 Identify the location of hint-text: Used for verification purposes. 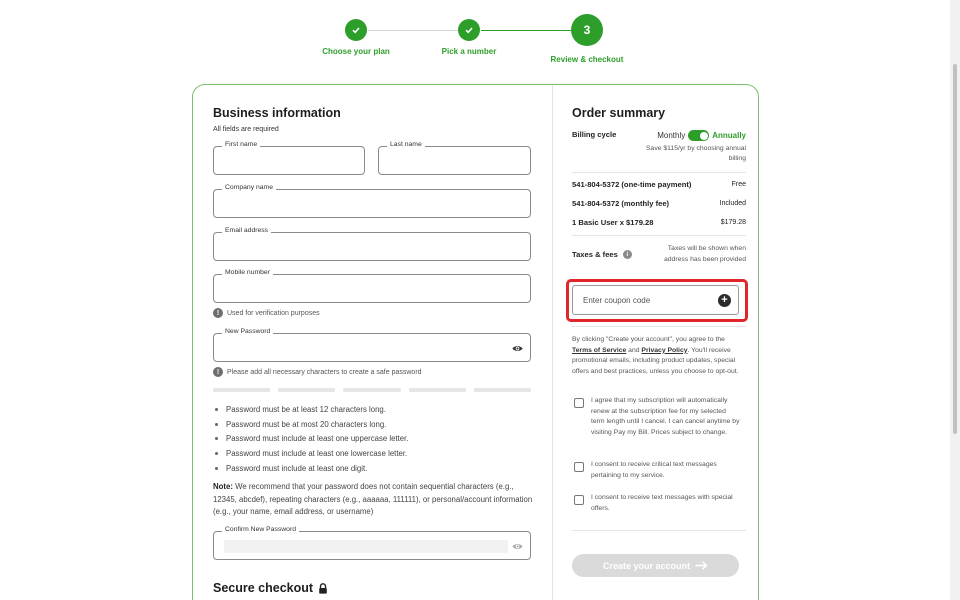
(273, 313).